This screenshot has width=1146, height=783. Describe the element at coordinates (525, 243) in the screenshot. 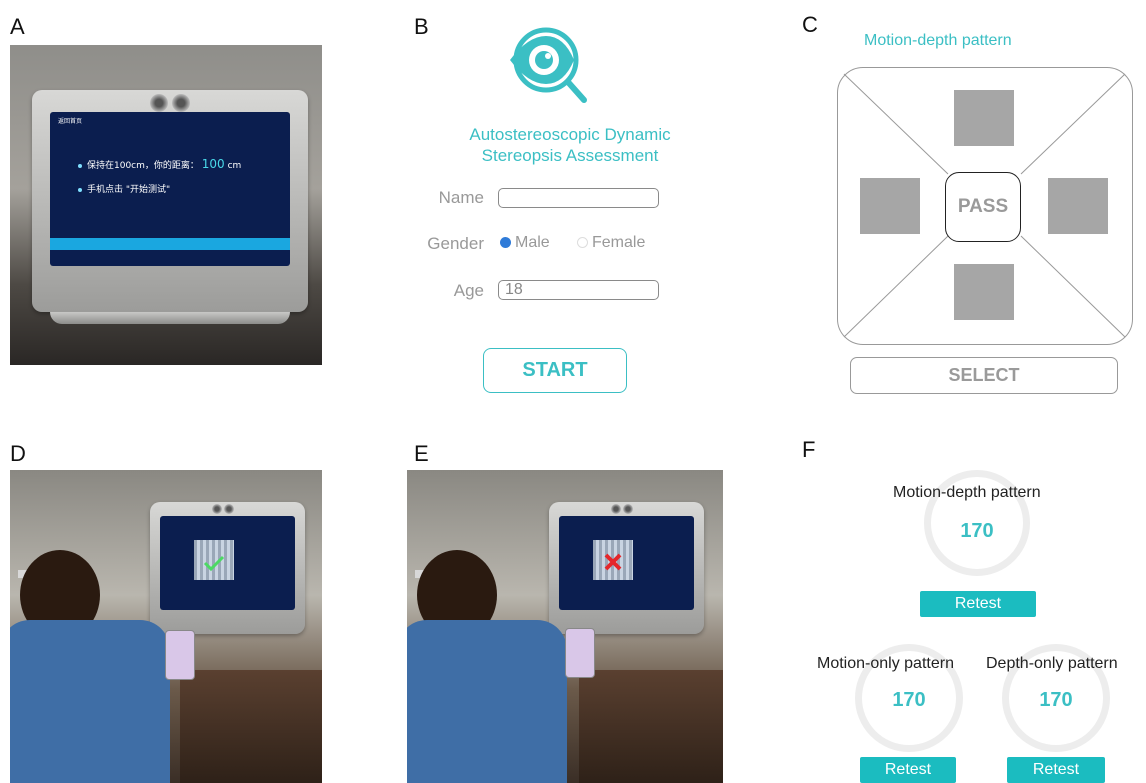

I see `gender-male-radio: Male` at that location.